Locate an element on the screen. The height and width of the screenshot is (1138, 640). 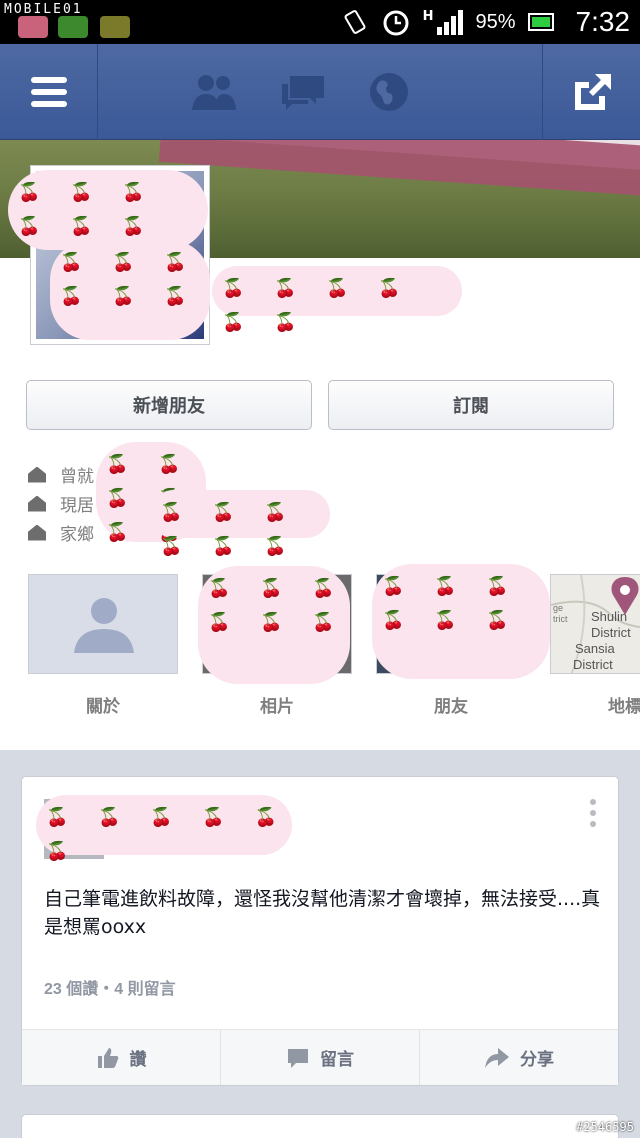
status-indicators: H 95% 7:32 is located at coordinates (485, 22).